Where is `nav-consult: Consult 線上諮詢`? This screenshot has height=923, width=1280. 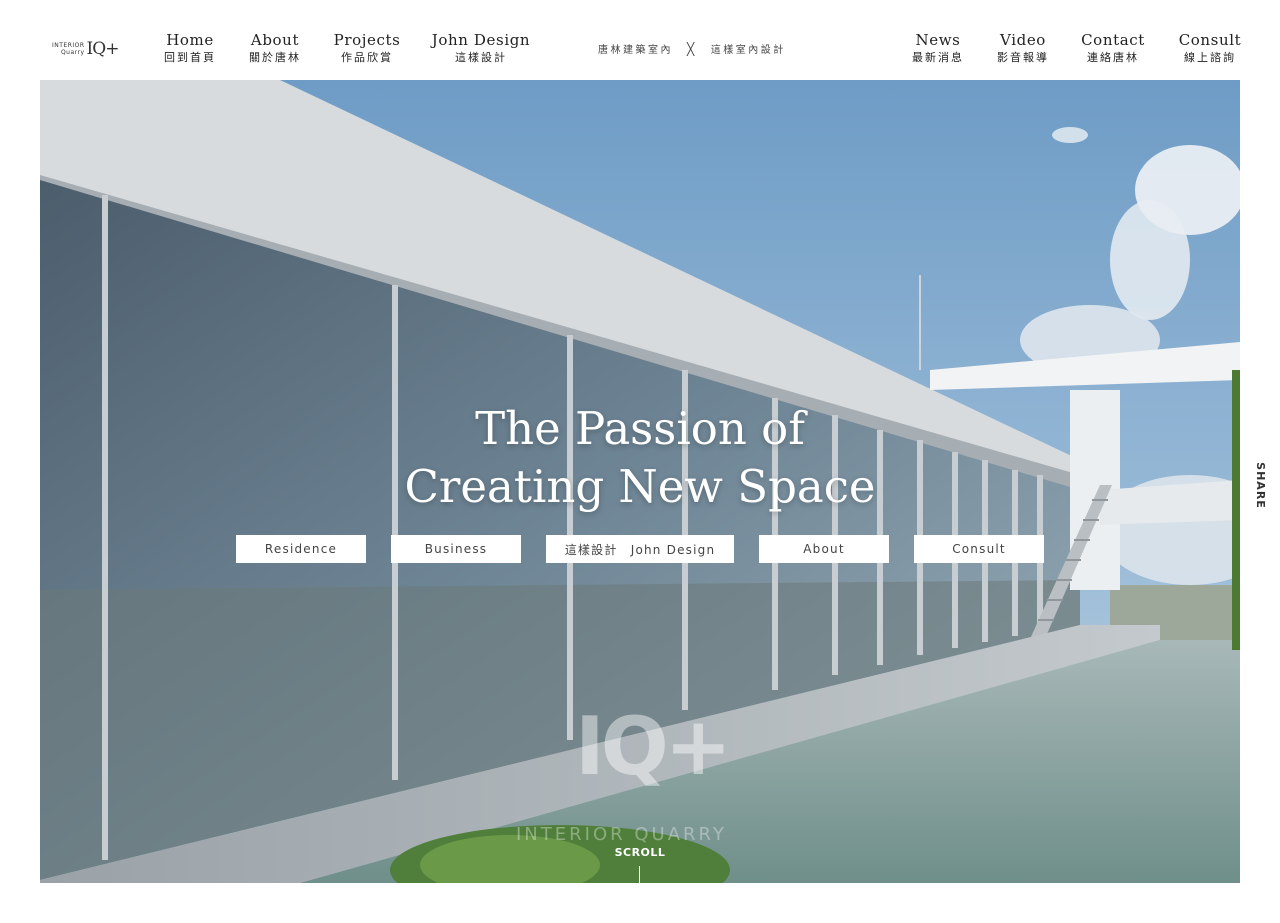
nav-consult: Consult 線上諮詢 is located at coordinates (1210, 48).